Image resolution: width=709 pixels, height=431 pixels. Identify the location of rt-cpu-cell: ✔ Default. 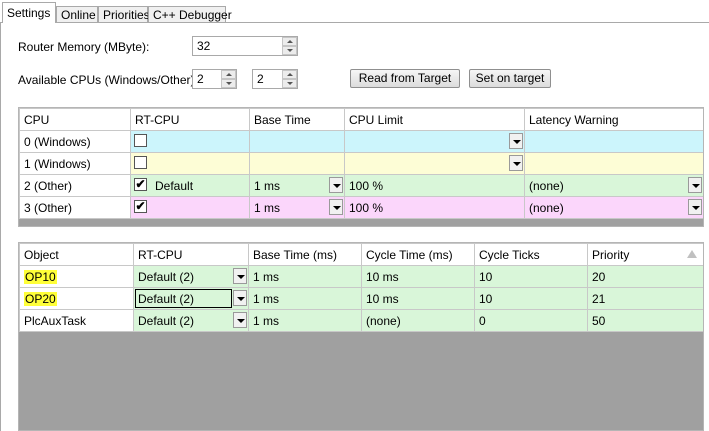
(190, 185).